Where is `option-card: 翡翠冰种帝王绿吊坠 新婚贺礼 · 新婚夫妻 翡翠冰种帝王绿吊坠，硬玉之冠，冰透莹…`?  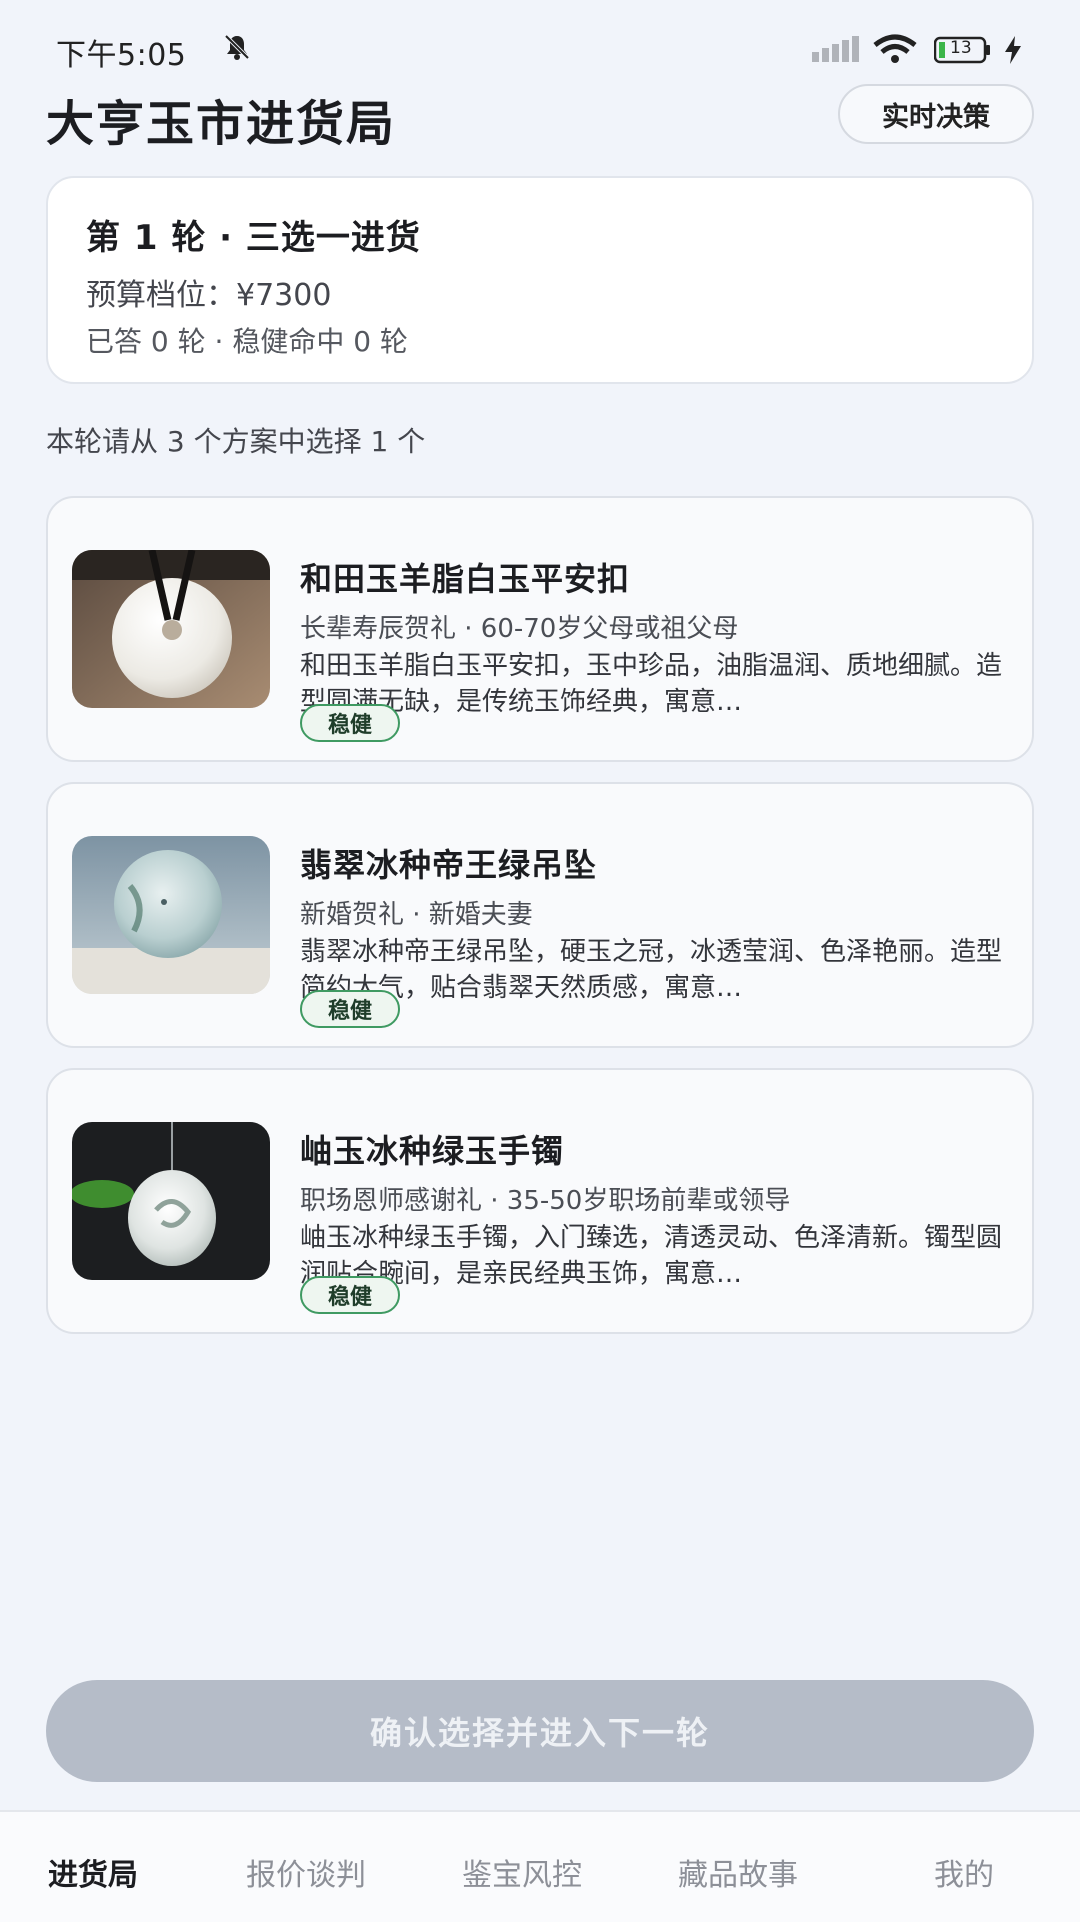 option-card: 翡翠冰种帝王绿吊坠 新婚贺礼 · 新婚夫妻 翡翠冰种帝王绿吊坠，硬玉之冠，冰透莹… is located at coordinates (540, 915).